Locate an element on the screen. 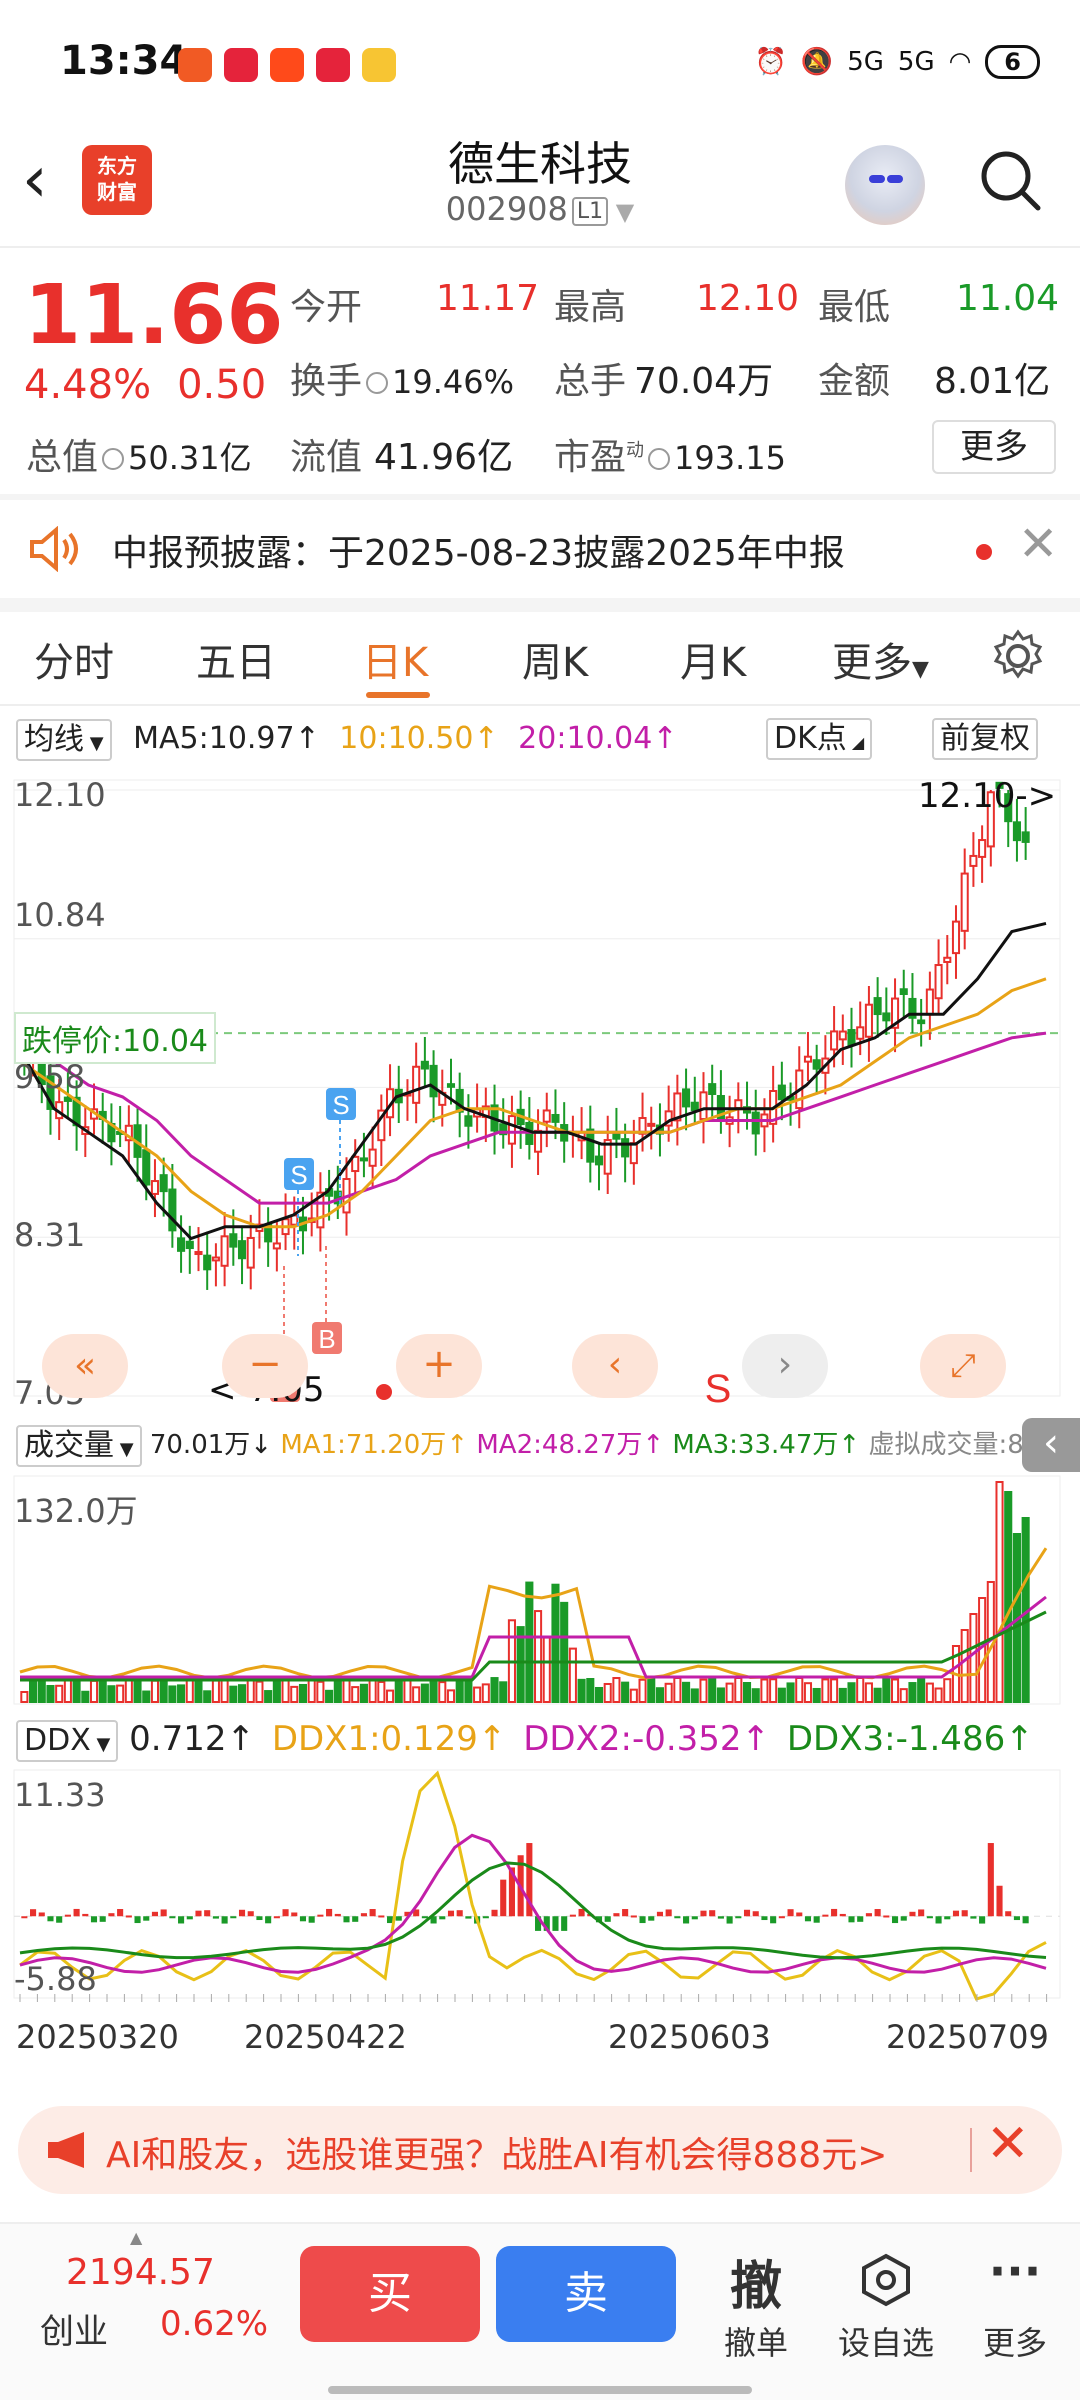 Image resolution: width=1080 pixels, height=2400 pixels. divider is located at coordinates (540, 247).